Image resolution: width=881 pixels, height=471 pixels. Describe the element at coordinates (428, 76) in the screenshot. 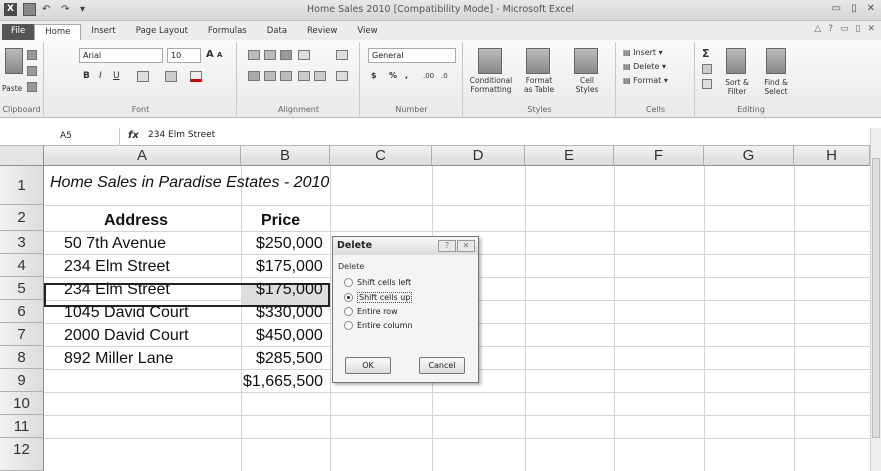

I see `increase-decimal-button: .00` at that location.